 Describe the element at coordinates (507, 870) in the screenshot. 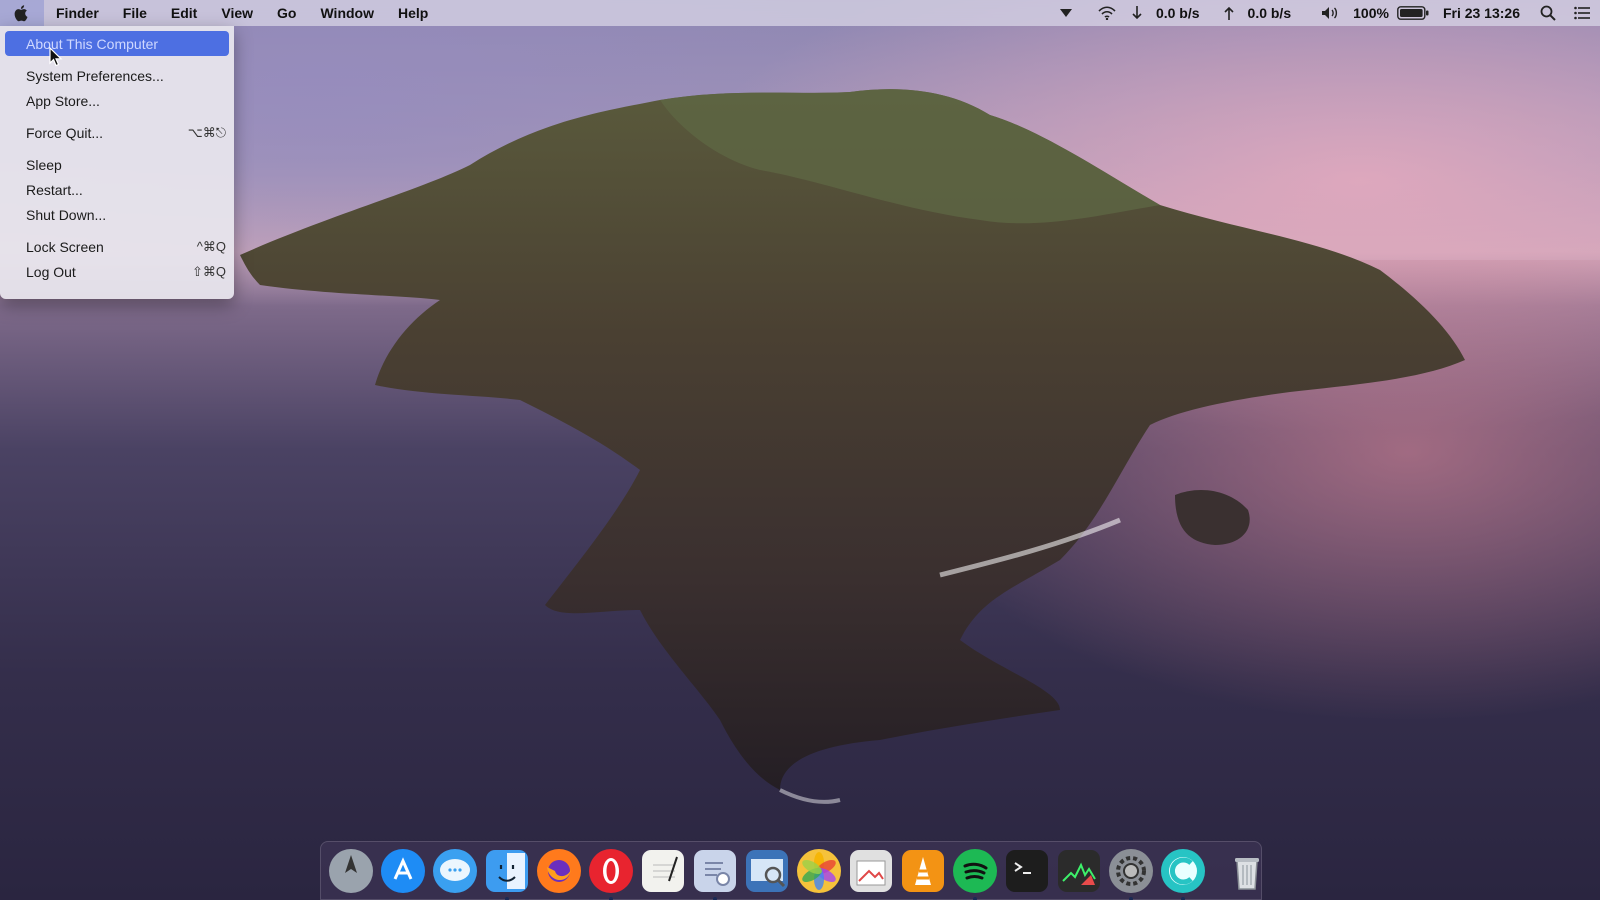

I see `finder-icon` at that location.